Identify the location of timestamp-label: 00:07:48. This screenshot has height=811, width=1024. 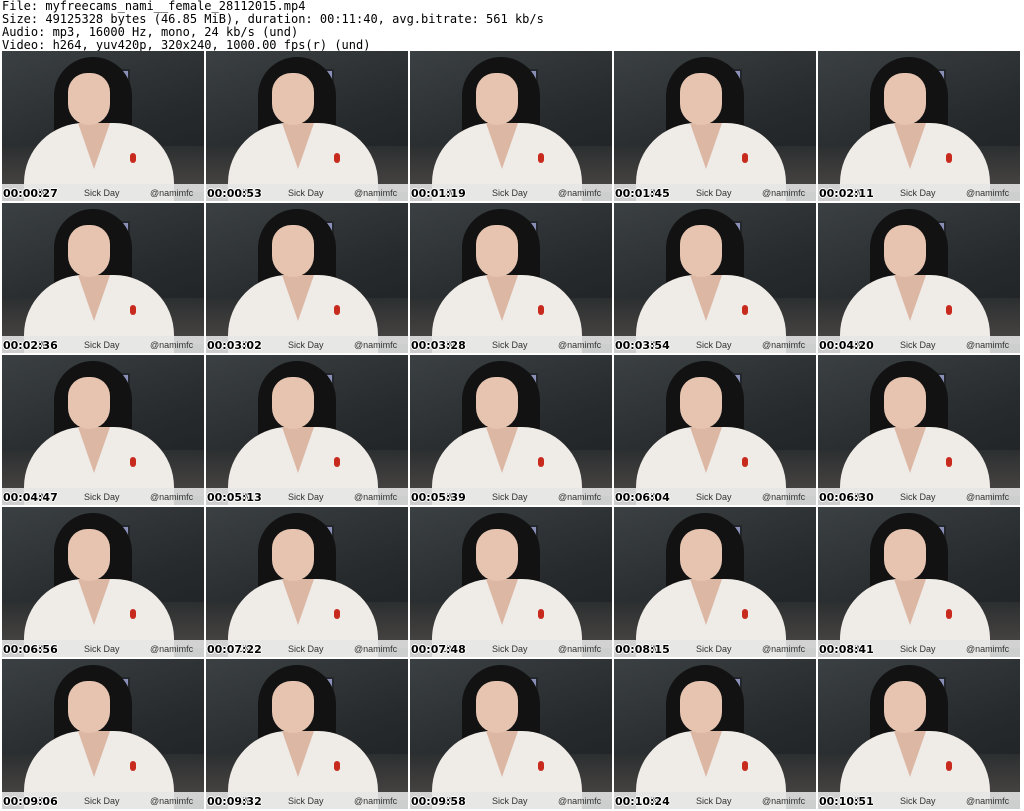
(438, 649).